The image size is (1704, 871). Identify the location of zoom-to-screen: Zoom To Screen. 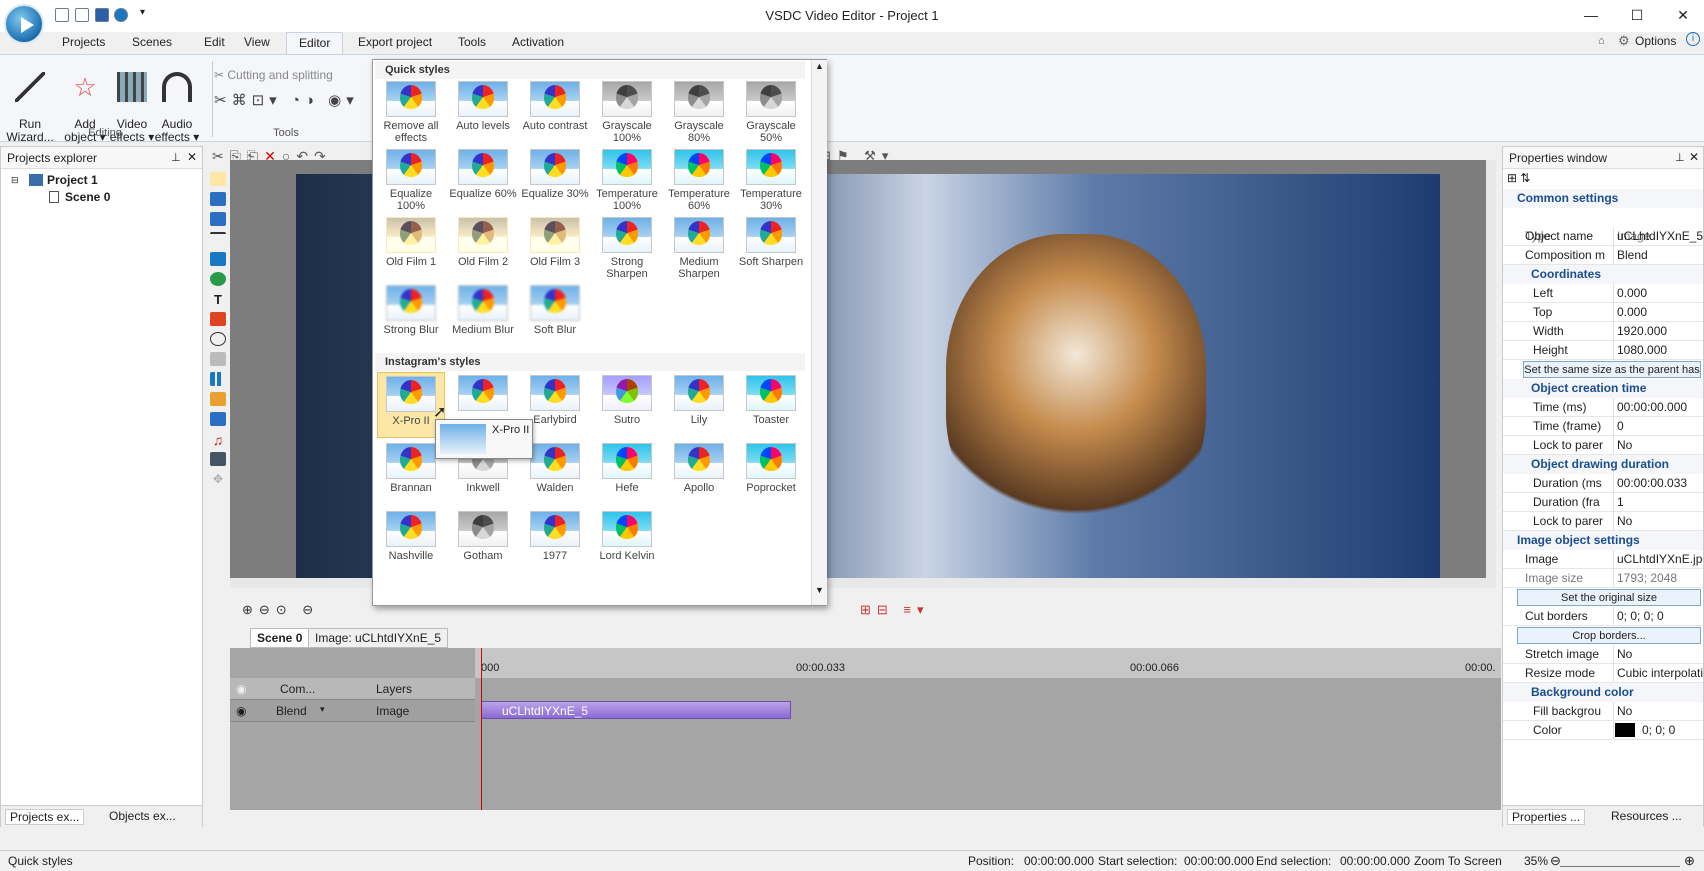
(1458, 861).